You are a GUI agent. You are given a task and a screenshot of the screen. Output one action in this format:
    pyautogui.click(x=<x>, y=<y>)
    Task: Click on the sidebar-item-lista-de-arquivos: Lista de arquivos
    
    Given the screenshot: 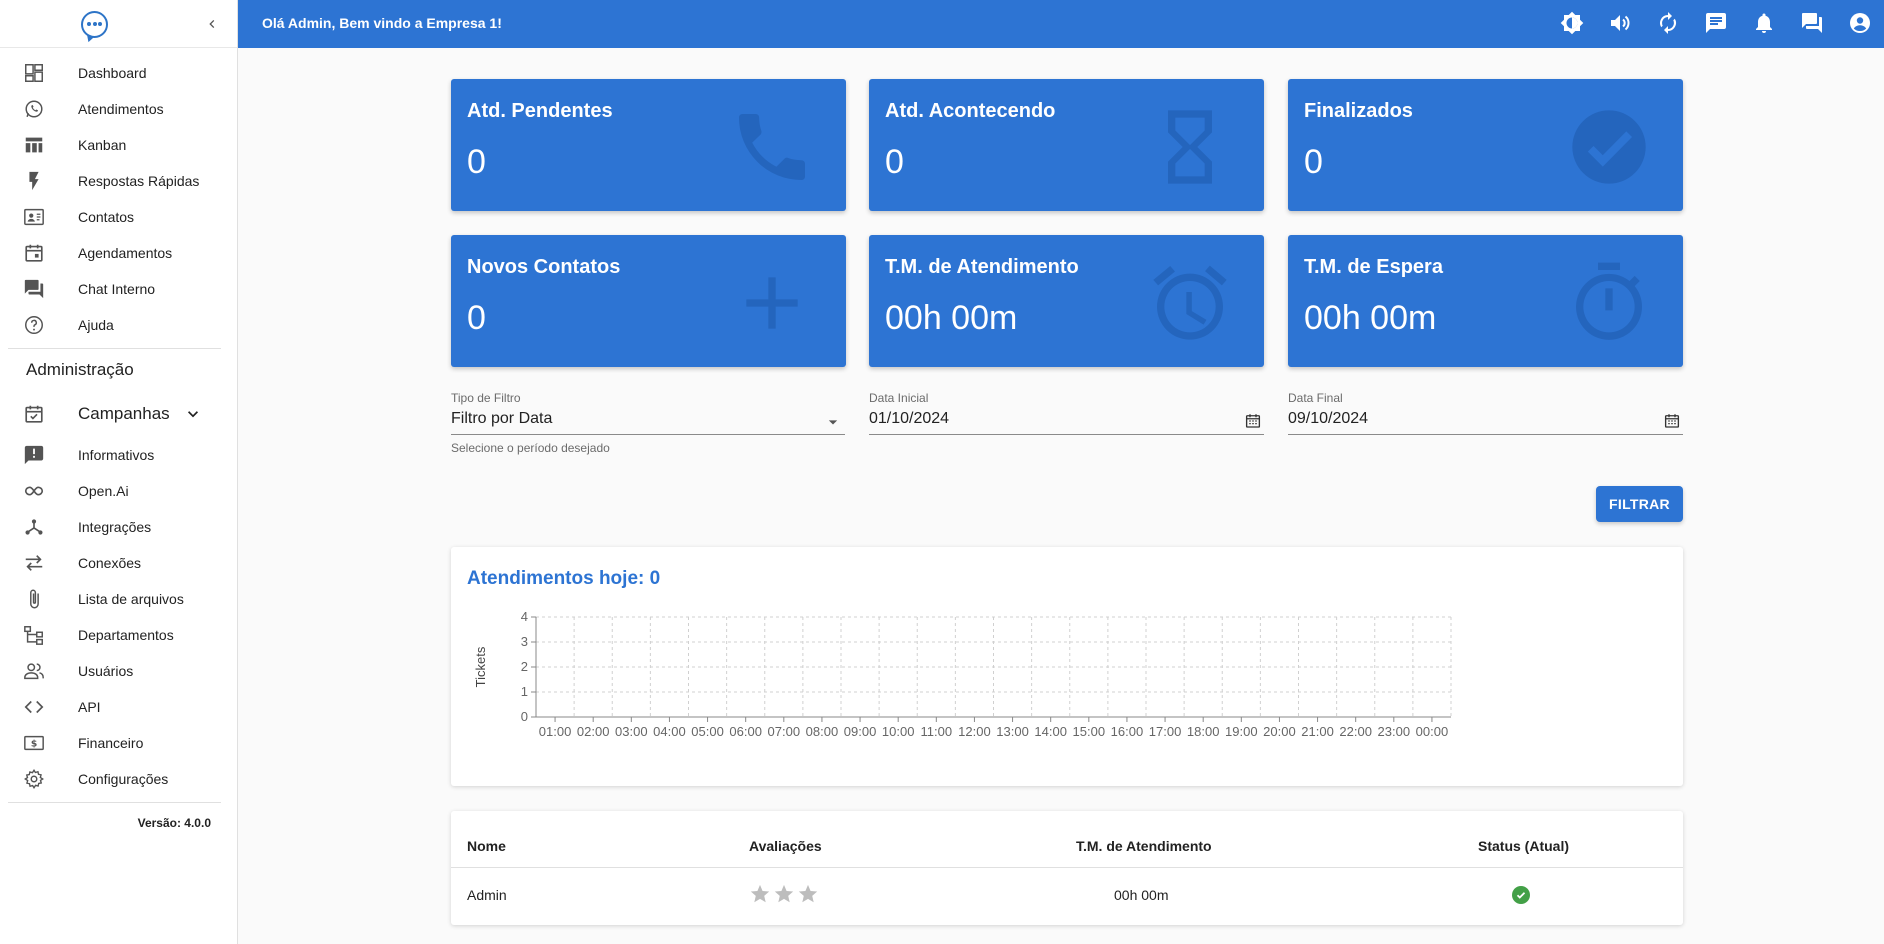 What is the action you would take?
    pyautogui.click(x=118, y=599)
    